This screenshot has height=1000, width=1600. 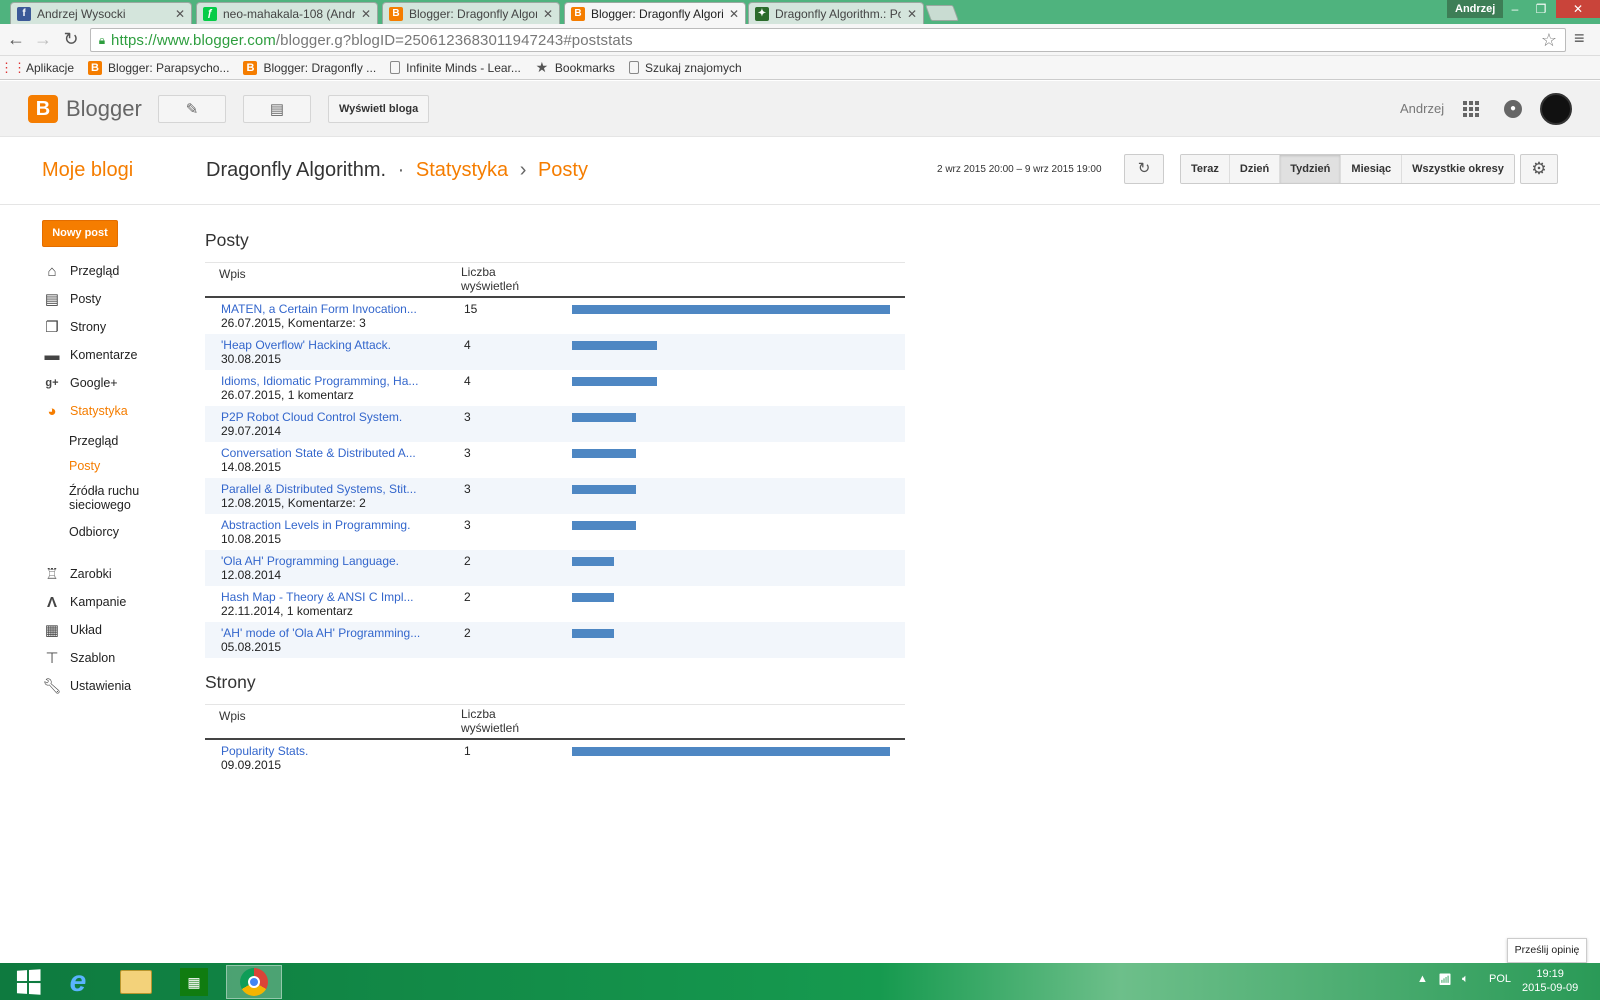 What do you see at coordinates (76, 574) in the screenshot?
I see `sidebar-item-earnings: ♖ Zarobki` at bounding box center [76, 574].